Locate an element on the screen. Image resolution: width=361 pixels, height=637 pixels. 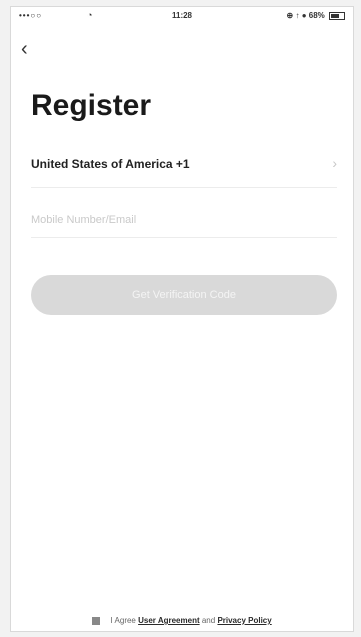
get-verification-code-button: Get Verification Code is located at coordinates (184, 295).